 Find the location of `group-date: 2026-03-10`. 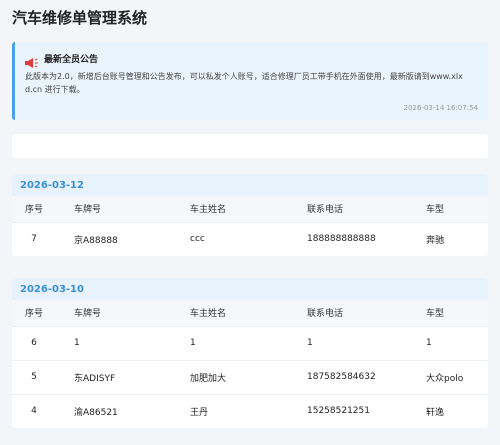

group-date: 2026-03-10 is located at coordinates (52, 289).